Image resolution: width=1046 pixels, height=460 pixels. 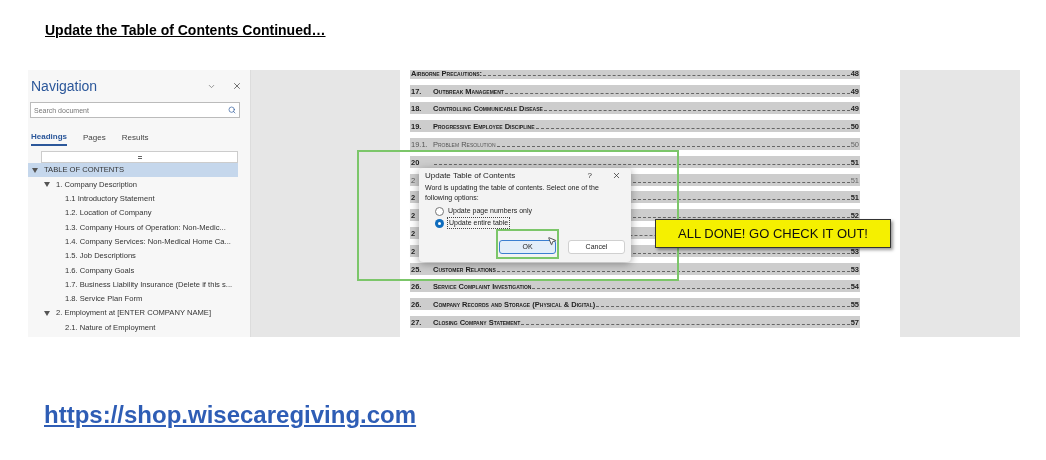 I want to click on pane-tab: Pages, so click(x=94, y=138).